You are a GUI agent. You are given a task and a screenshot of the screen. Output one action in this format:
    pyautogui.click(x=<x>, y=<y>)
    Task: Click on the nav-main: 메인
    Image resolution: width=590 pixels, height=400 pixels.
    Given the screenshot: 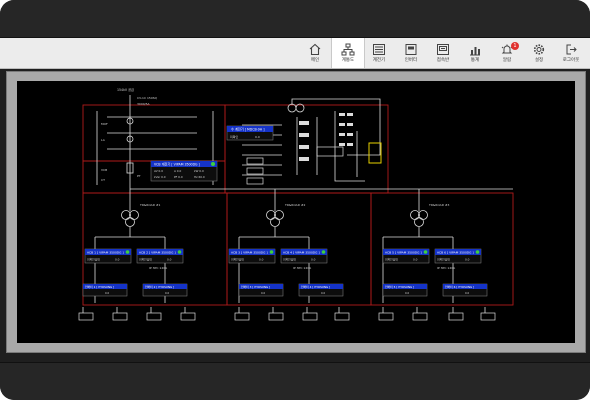 What is the action you would take?
    pyautogui.click(x=315, y=53)
    